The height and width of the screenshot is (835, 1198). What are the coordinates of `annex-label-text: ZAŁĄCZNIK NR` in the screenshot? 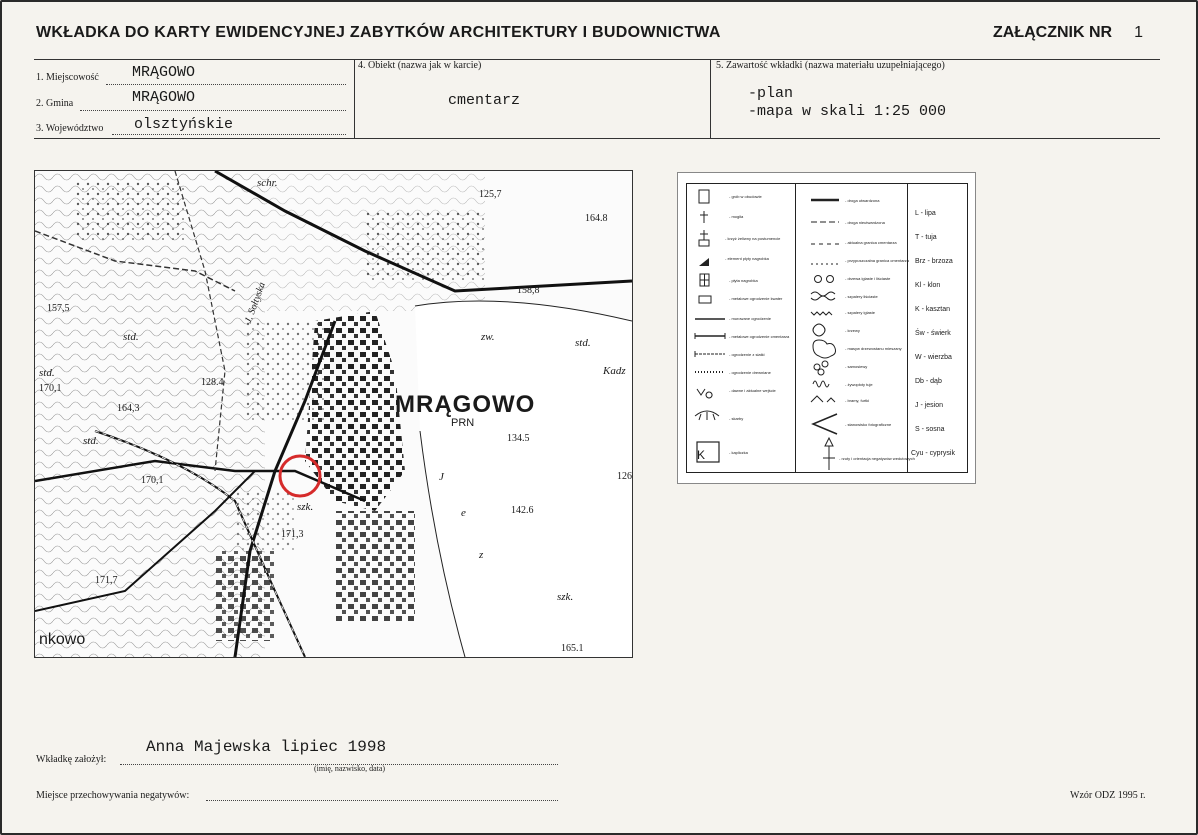 It's located at (1053, 32).